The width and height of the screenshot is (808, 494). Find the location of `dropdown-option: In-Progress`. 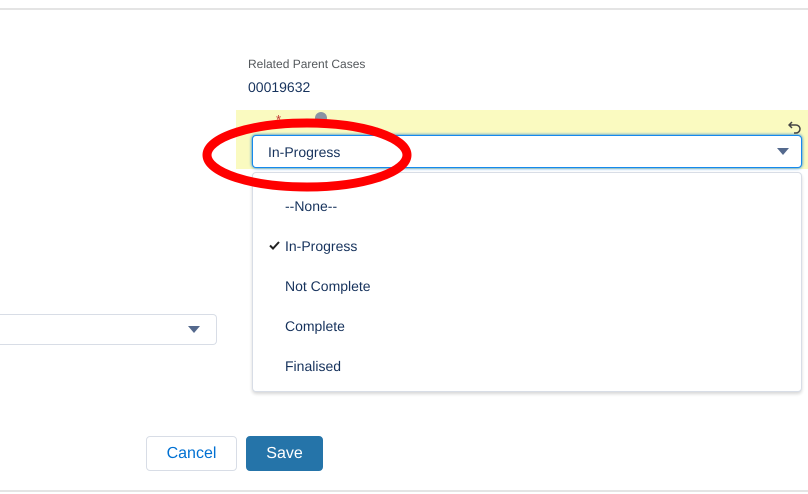

dropdown-option: In-Progress is located at coordinates (527, 246).